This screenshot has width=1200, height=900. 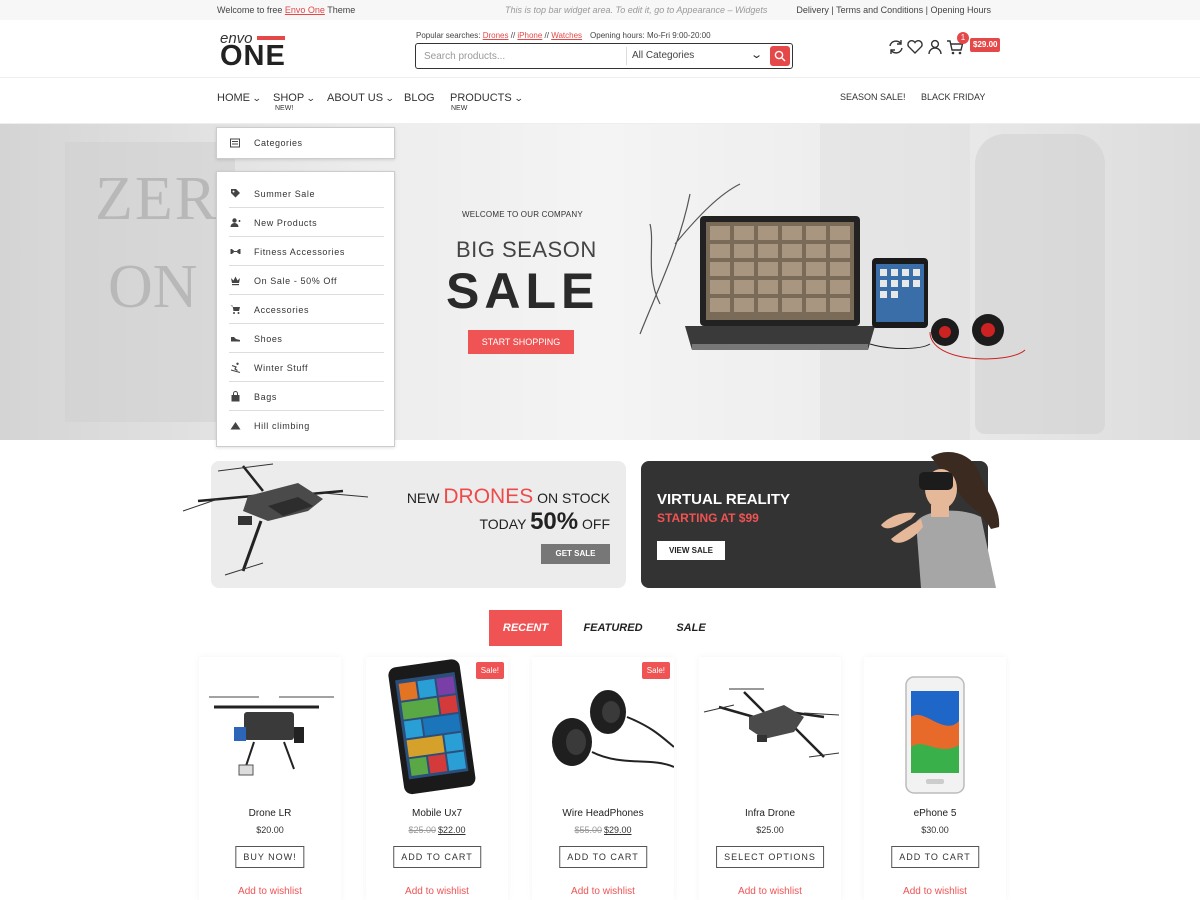 What do you see at coordinates (270, 813) in the screenshot?
I see `product-name: Drone LR` at bounding box center [270, 813].